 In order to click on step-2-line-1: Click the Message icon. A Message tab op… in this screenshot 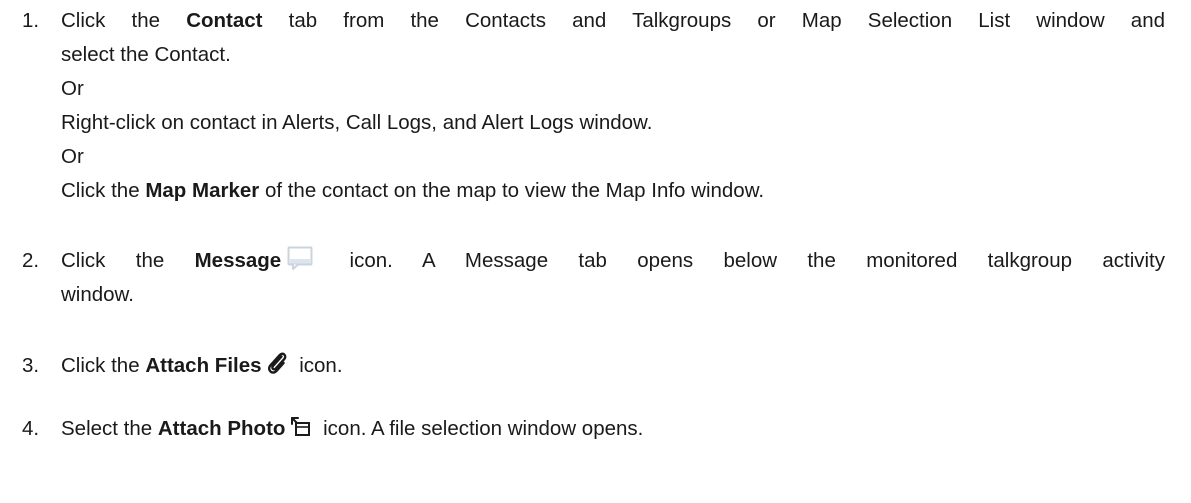, I will do `click(613, 261)`.